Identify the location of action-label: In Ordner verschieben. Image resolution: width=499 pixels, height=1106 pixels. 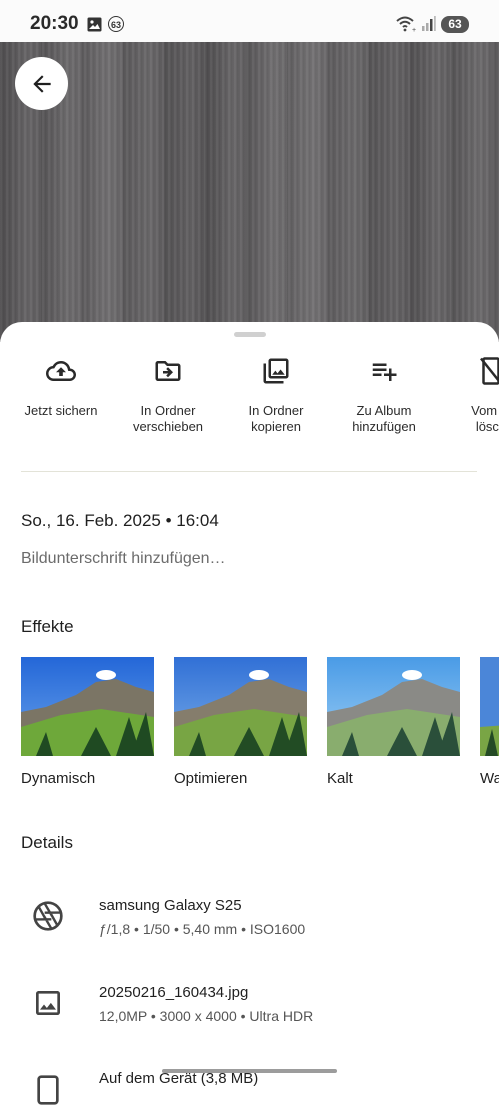
(168, 418).